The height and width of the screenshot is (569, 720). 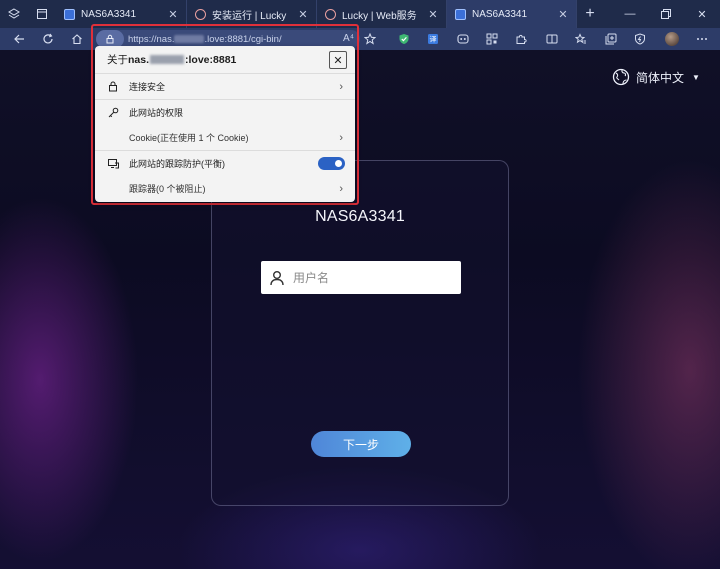 What do you see at coordinates (189, 138) in the screenshot?
I see `cookies-label: Cookie(正在使用 1 个 Cookie)` at bounding box center [189, 138].